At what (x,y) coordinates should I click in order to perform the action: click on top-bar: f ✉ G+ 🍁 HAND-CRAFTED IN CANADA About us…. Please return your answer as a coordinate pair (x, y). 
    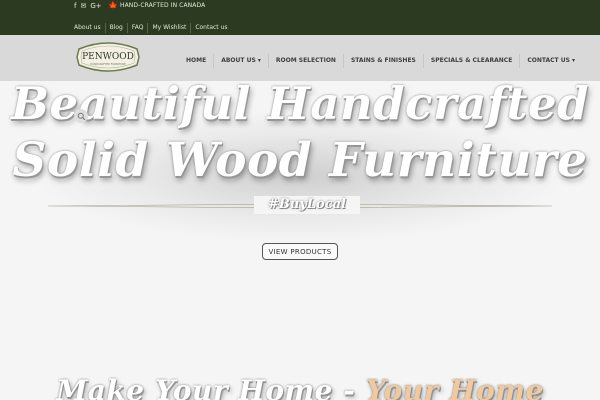
    Looking at the image, I should click on (300, 17).